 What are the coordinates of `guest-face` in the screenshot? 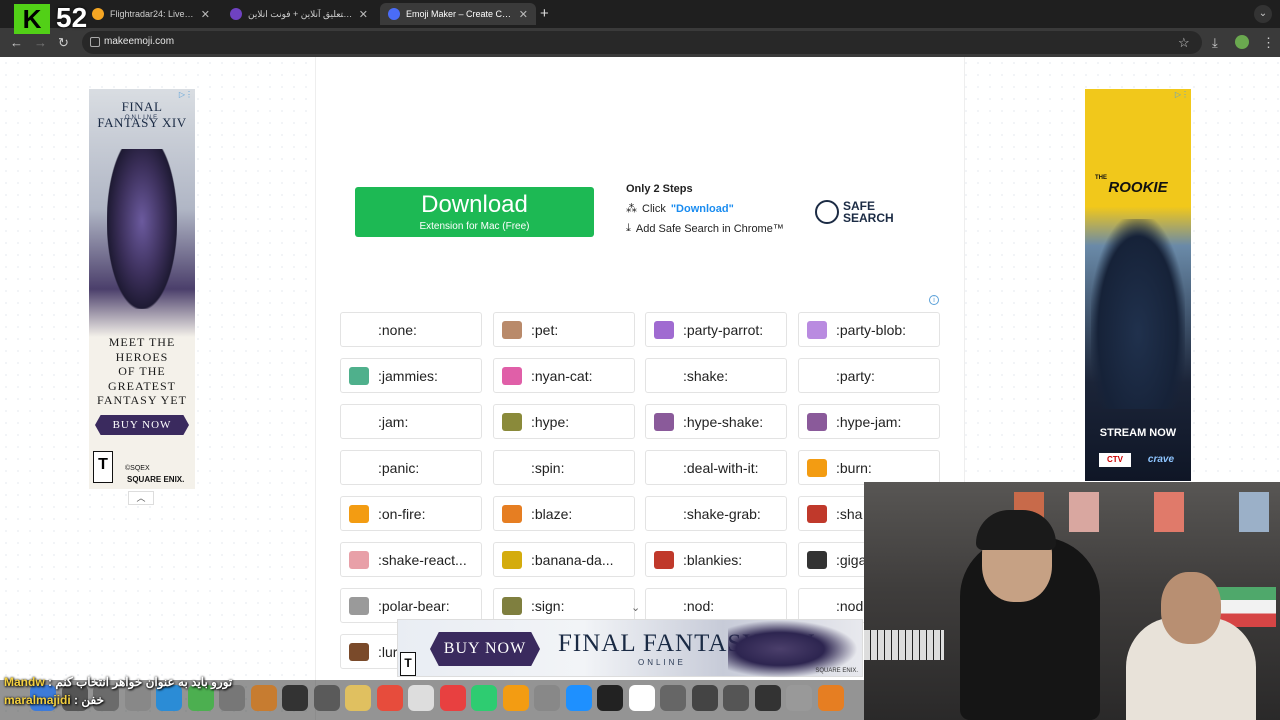 It's located at (1191, 608).